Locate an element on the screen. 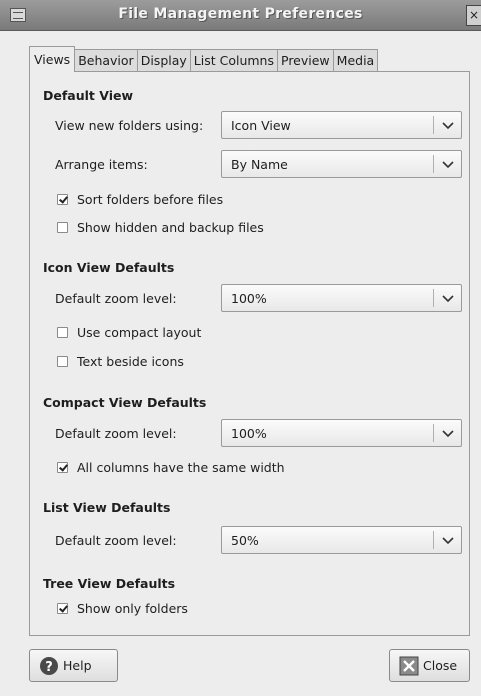 The height and width of the screenshot is (696, 481). tab-behavior: Behavior is located at coordinates (106, 60).